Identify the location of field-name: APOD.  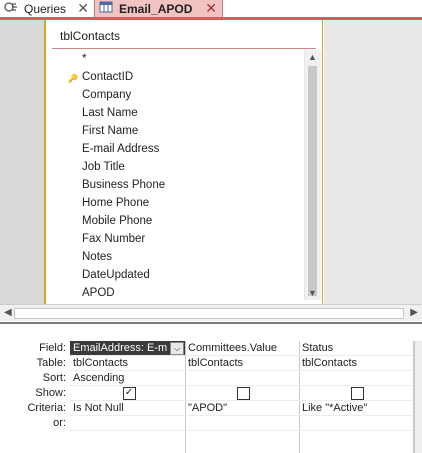
(98, 293).